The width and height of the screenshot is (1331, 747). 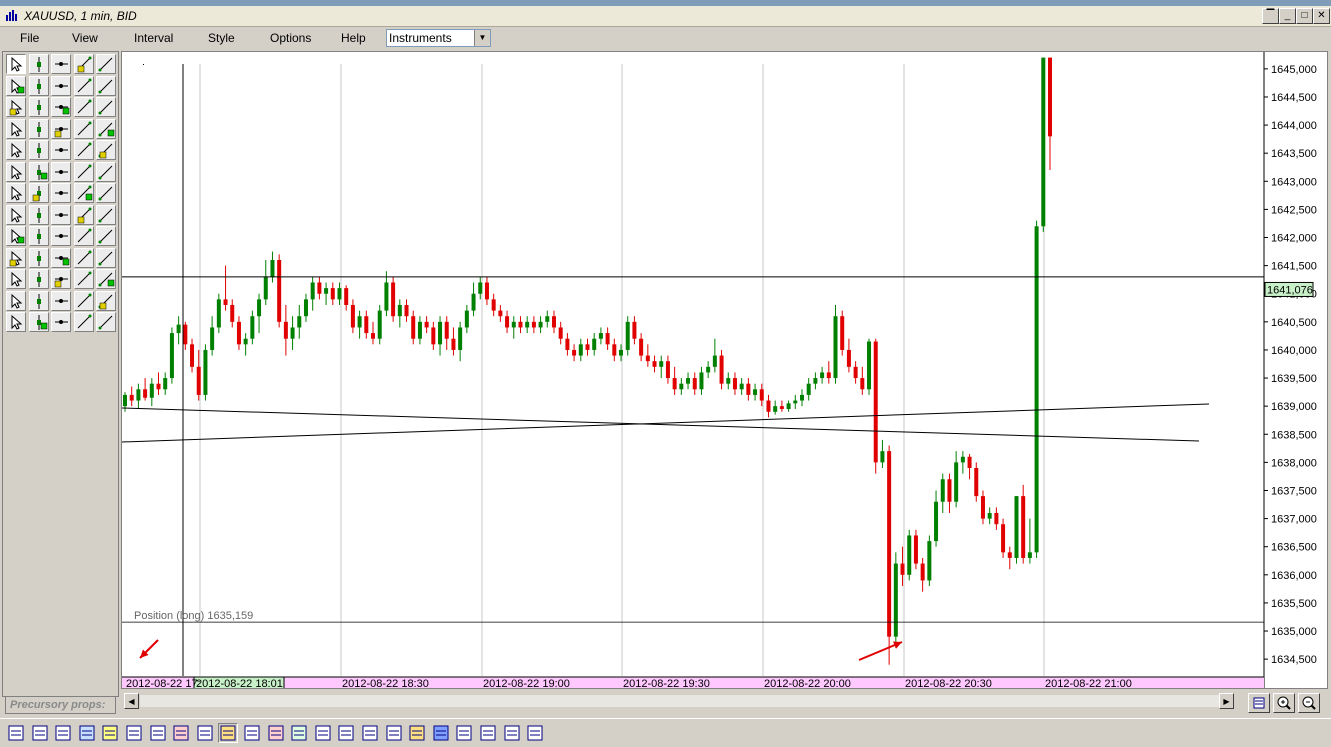 What do you see at coordinates (40, 733) in the screenshot?
I see `list-button` at bounding box center [40, 733].